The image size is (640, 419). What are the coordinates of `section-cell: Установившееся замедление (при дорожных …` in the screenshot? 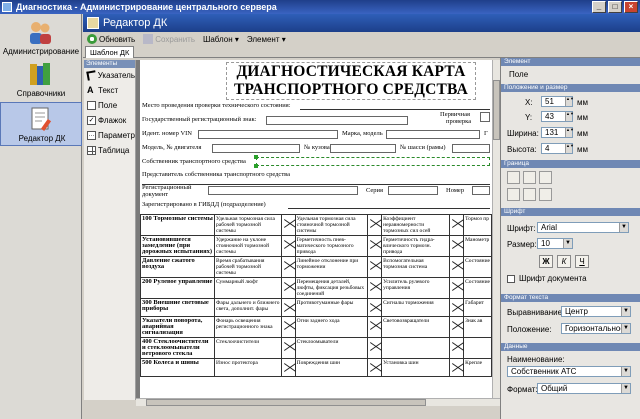 It's located at (177, 246).